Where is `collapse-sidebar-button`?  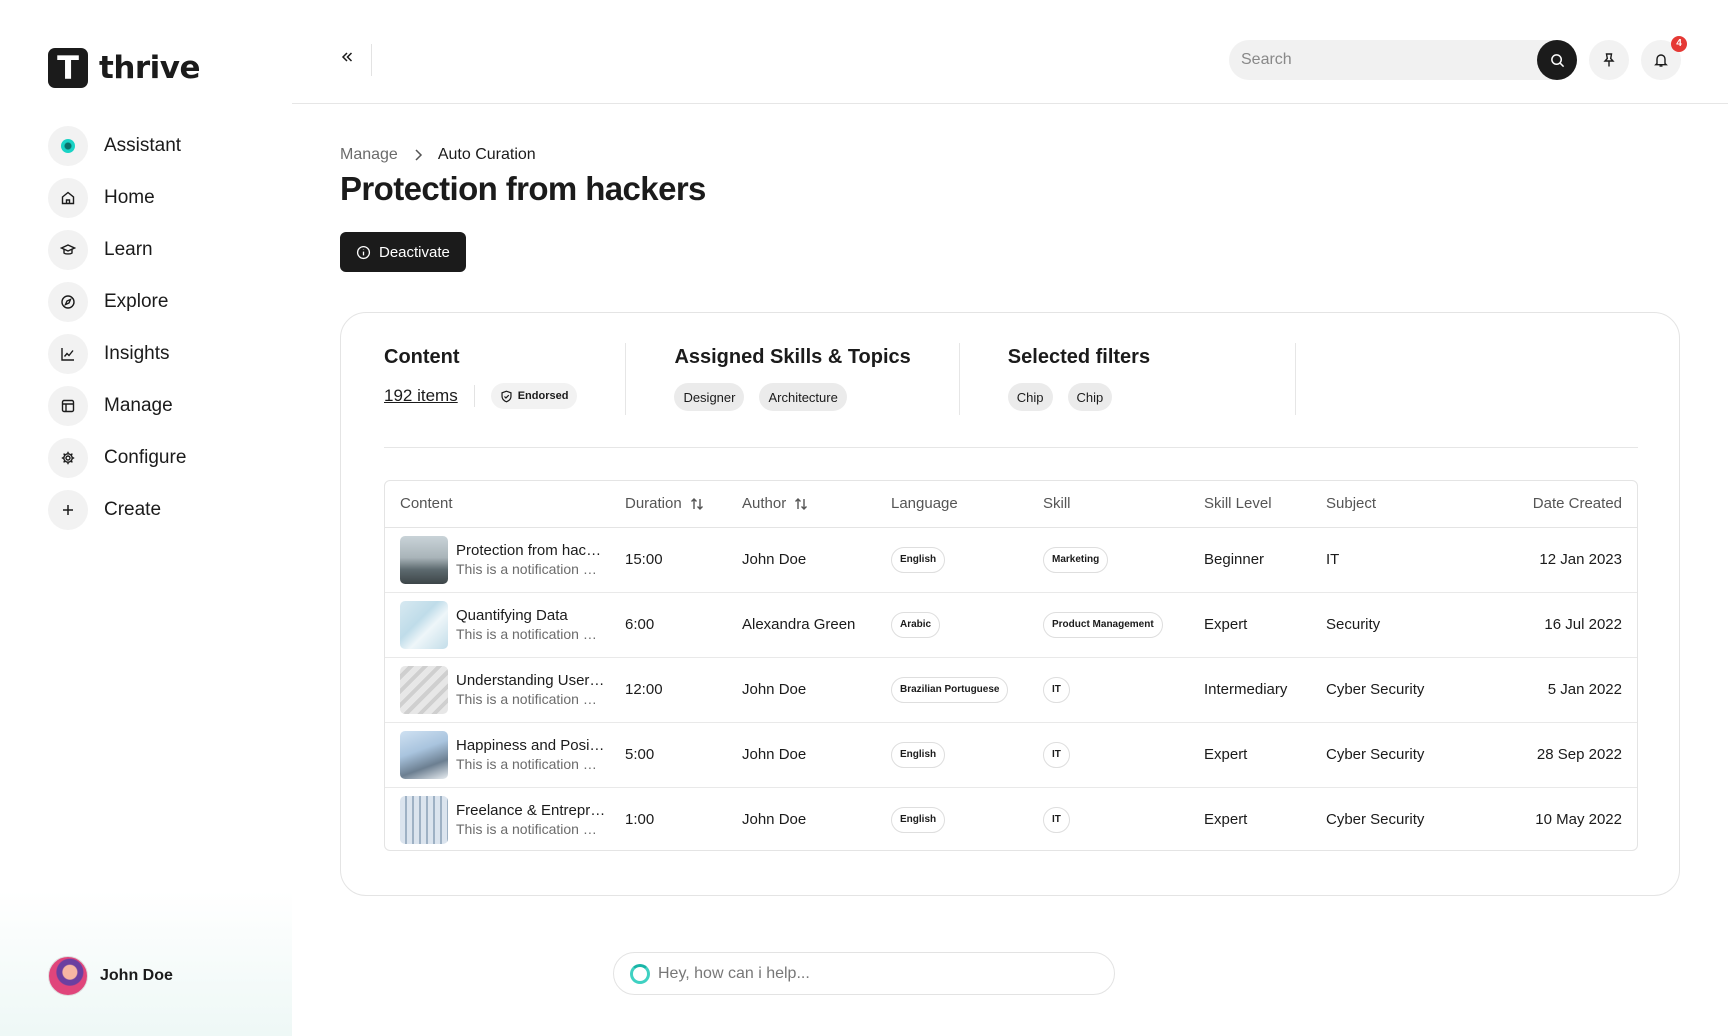
collapse-sidebar-button is located at coordinates (347, 57).